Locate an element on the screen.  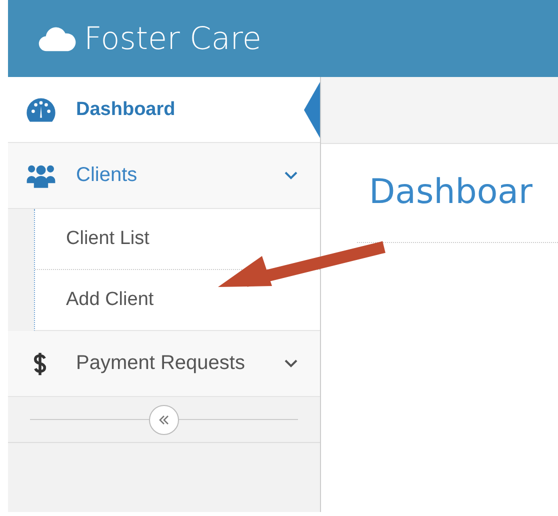
double-chevron-left-icon is located at coordinates (164, 419).